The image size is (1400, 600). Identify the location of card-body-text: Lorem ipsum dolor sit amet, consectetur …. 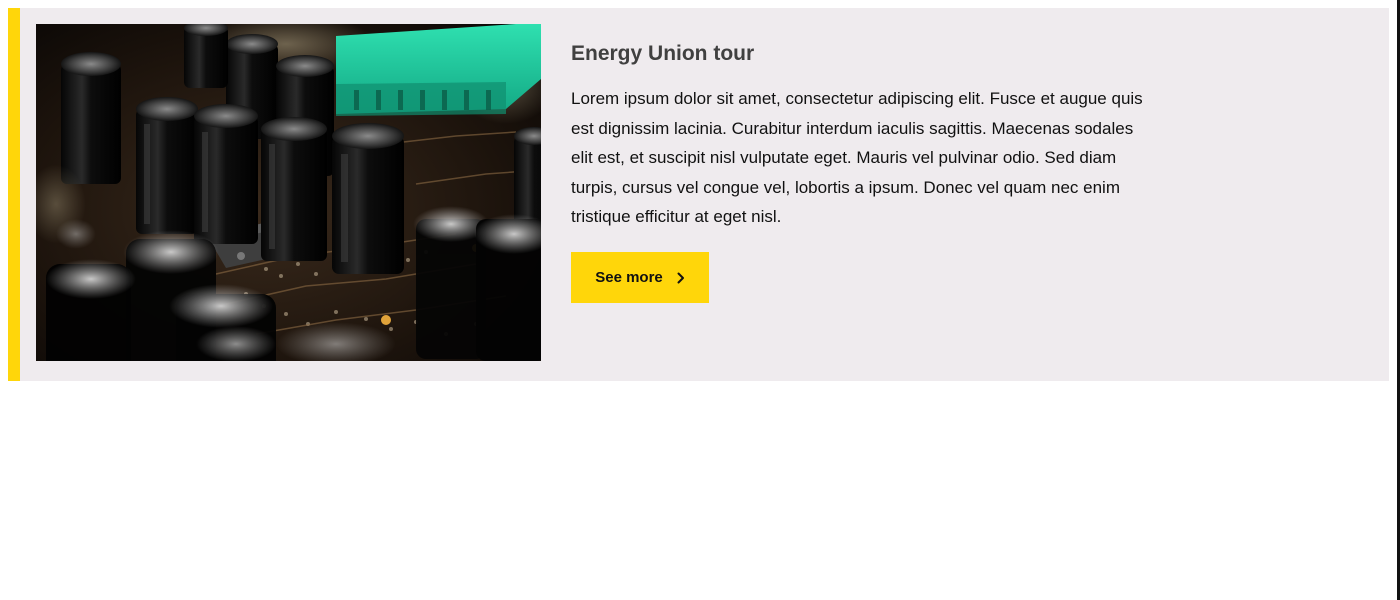
(857, 157).